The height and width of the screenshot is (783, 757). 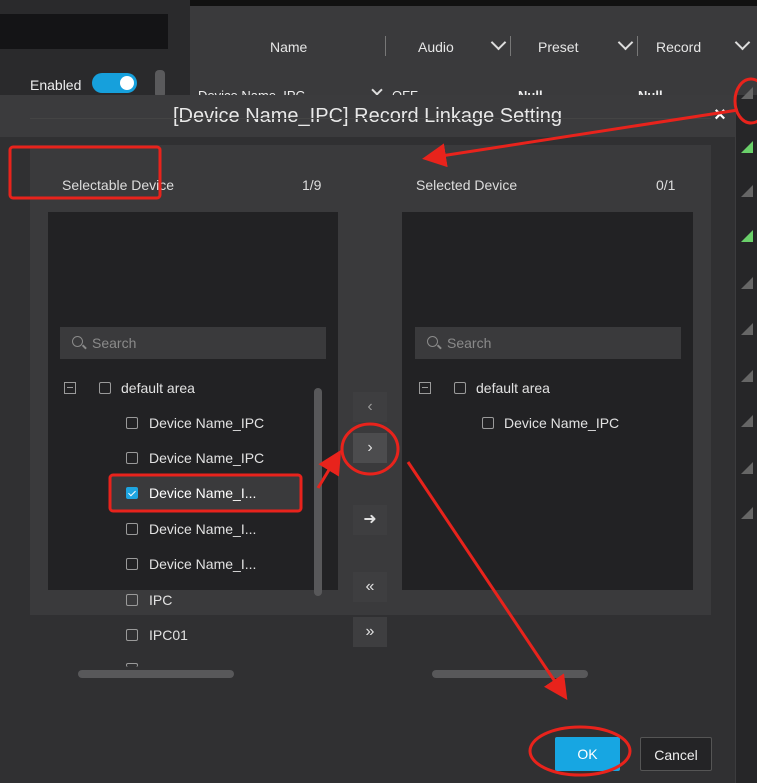 What do you see at coordinates (205, 493) in the screenshot?
I see `highlight-box-device` at bounding box center [205, 493].